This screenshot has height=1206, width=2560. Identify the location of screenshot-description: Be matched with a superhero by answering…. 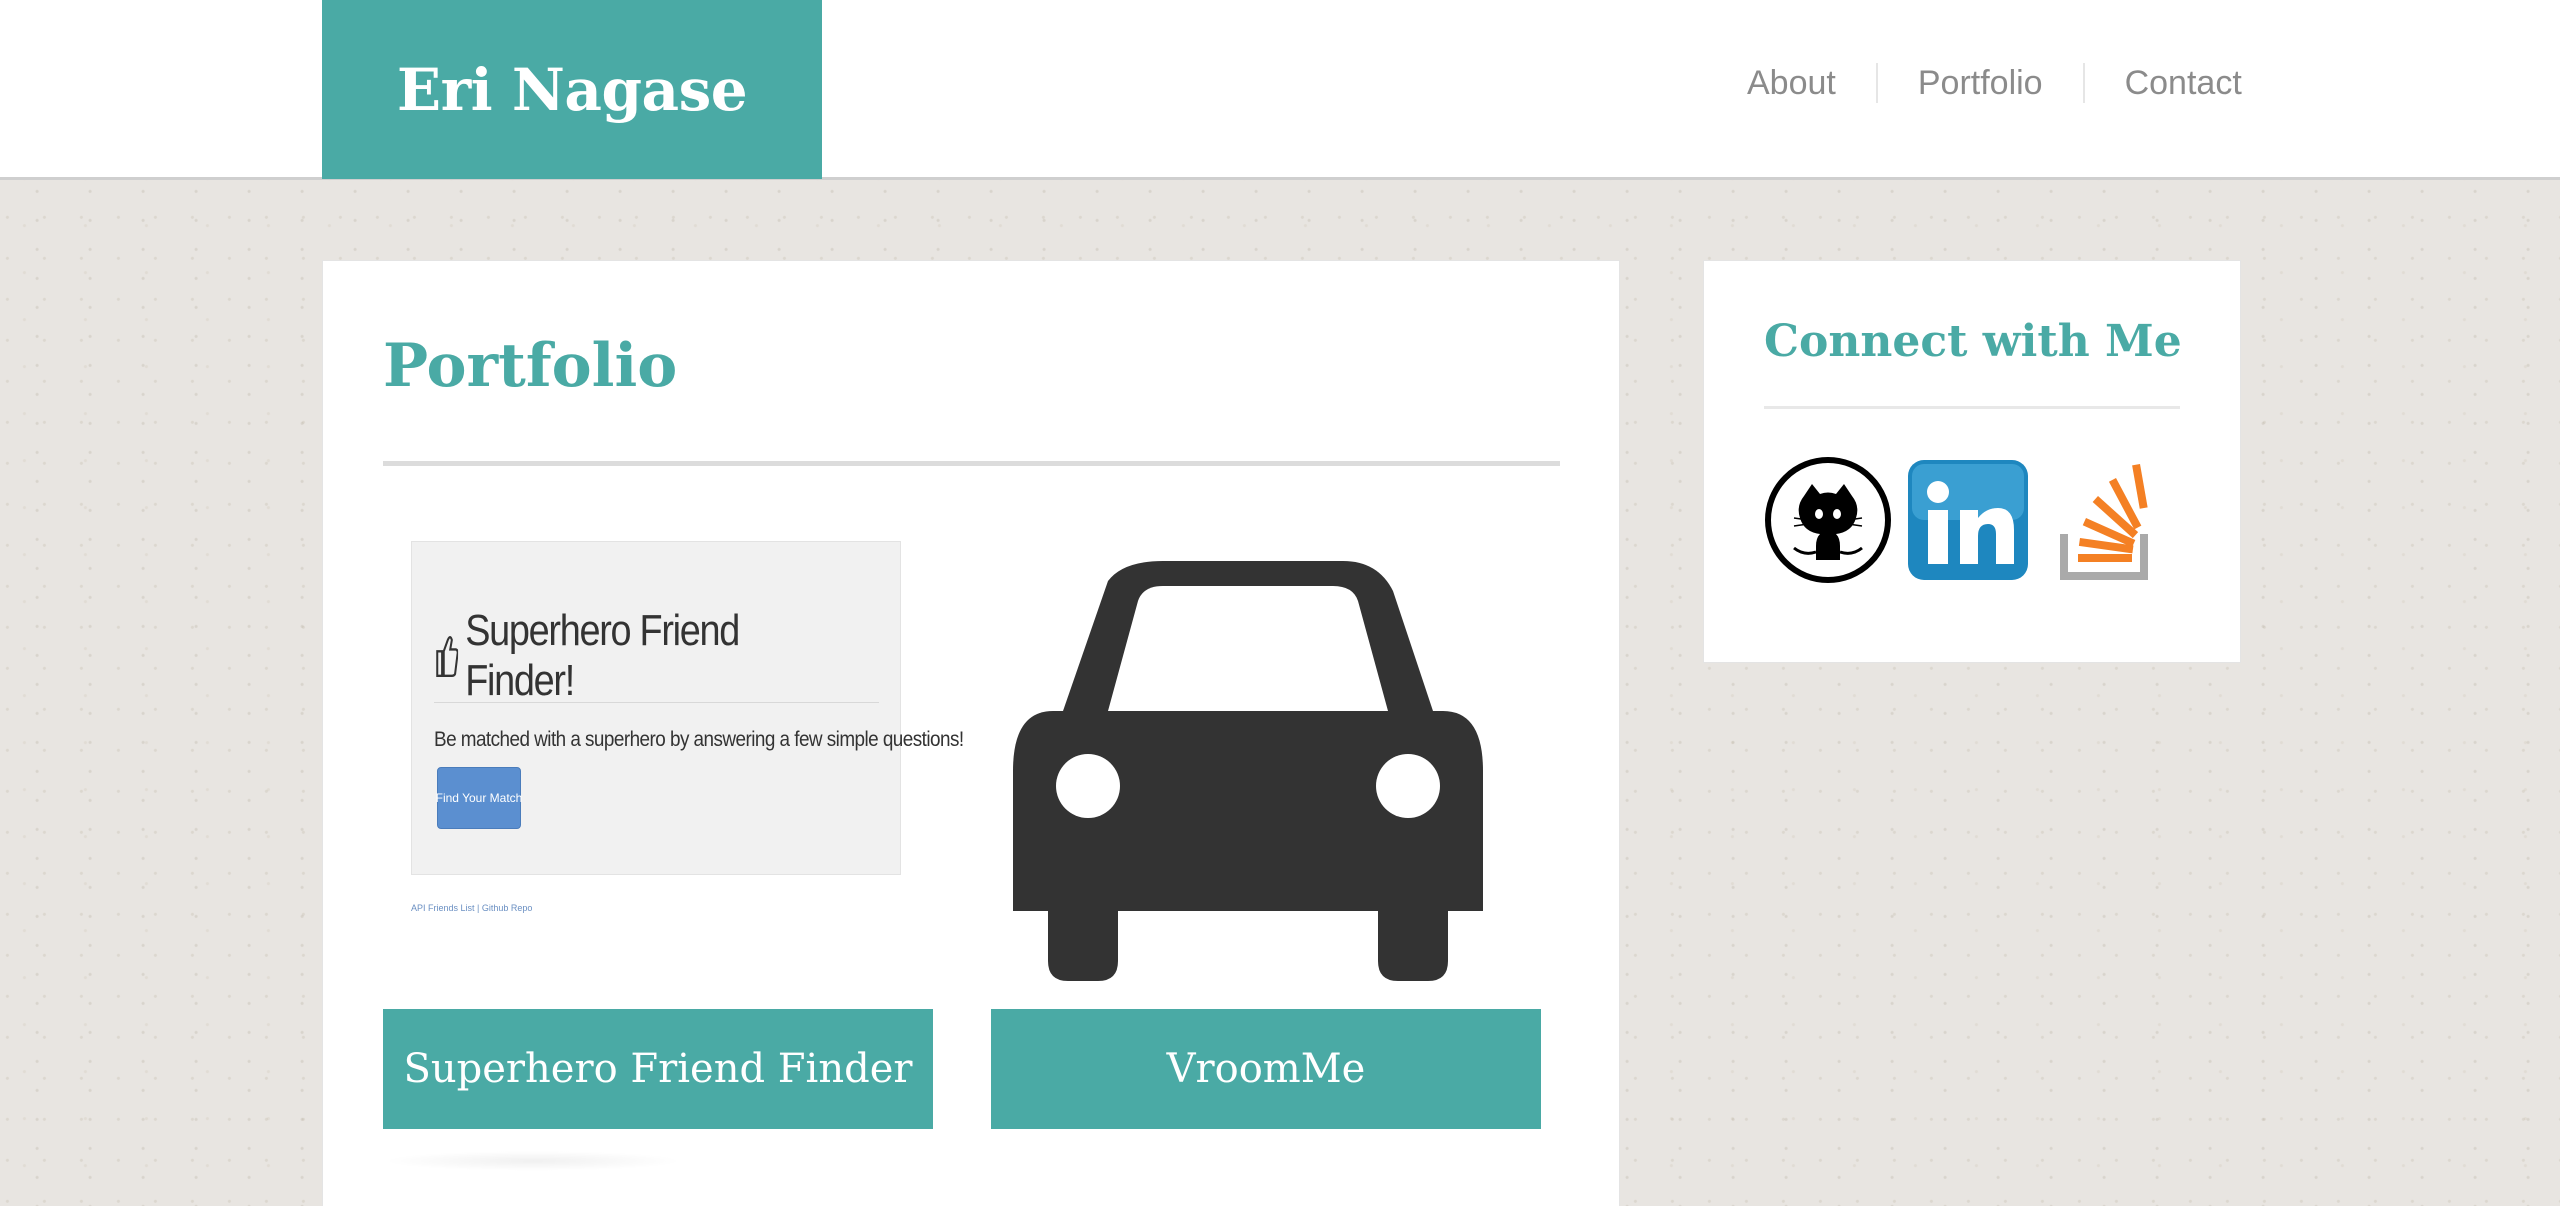
(699, 739).